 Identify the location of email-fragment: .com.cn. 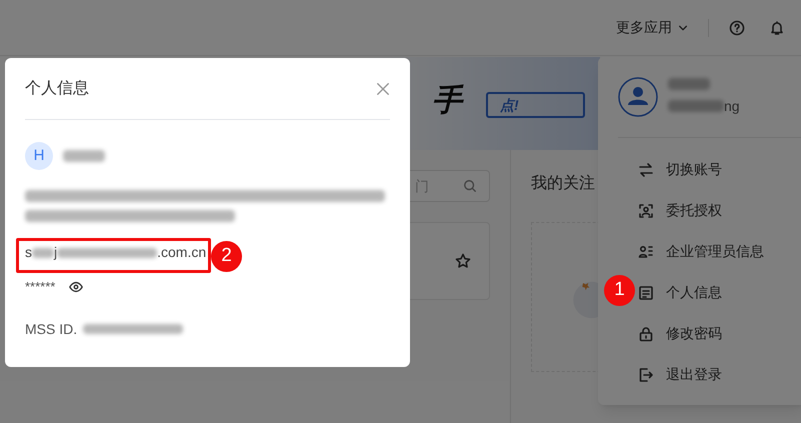
(181, 252).